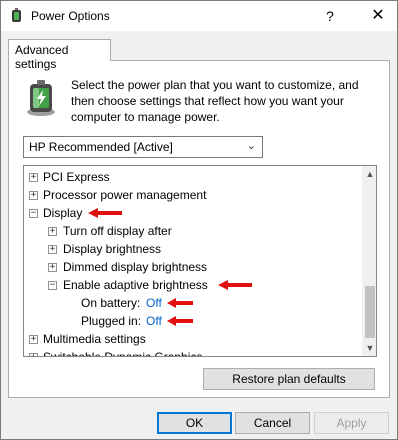 The image size is (398, 440). I want to click on chevron-down-icon: ⌄, so click(251, 146).